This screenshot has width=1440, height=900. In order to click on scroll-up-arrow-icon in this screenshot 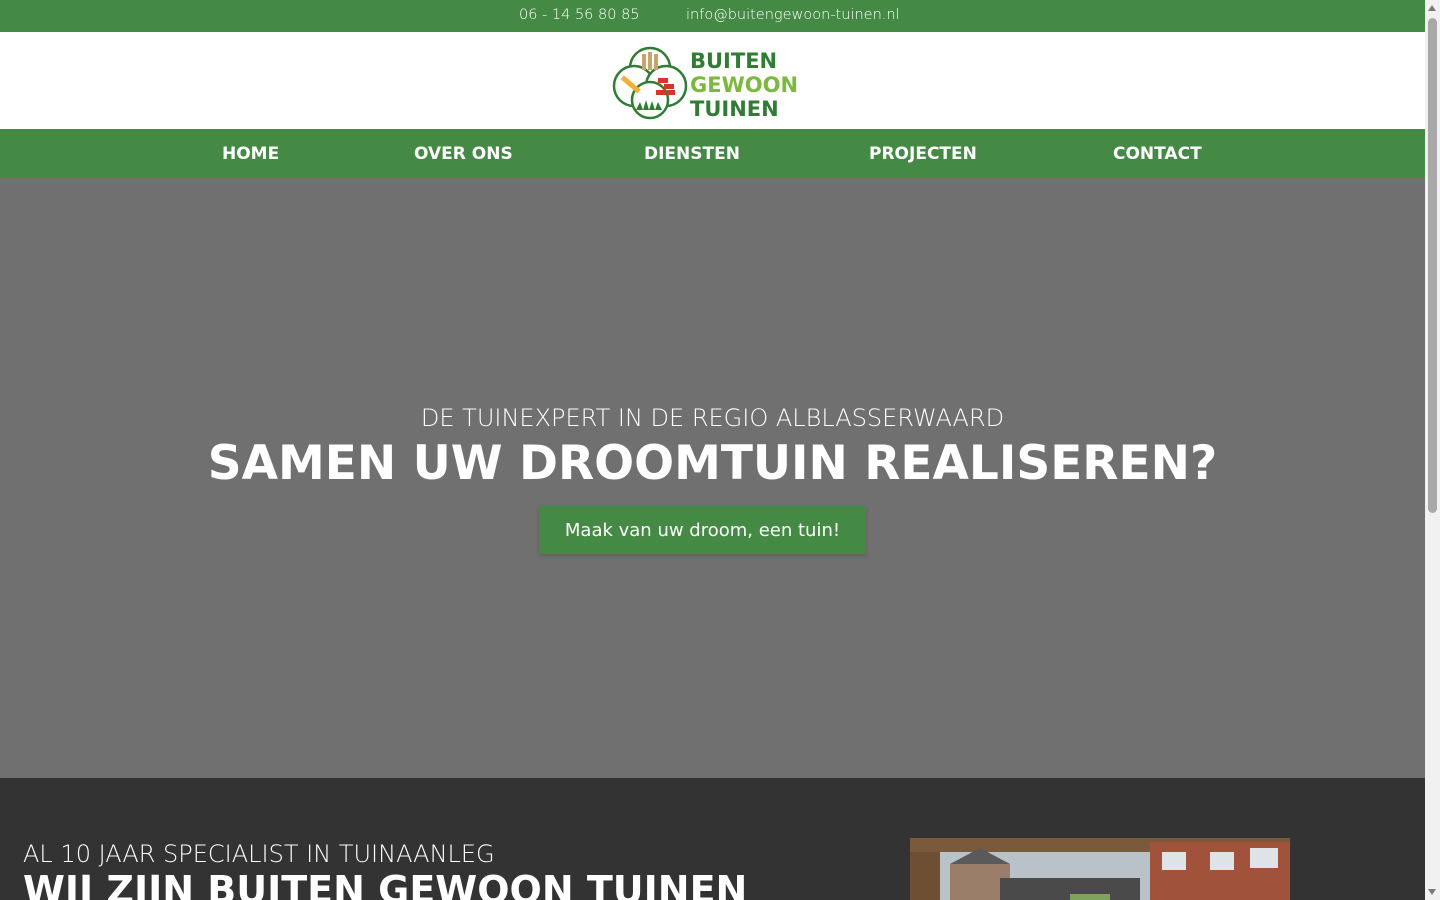, I will do `click(1432, 8)`.